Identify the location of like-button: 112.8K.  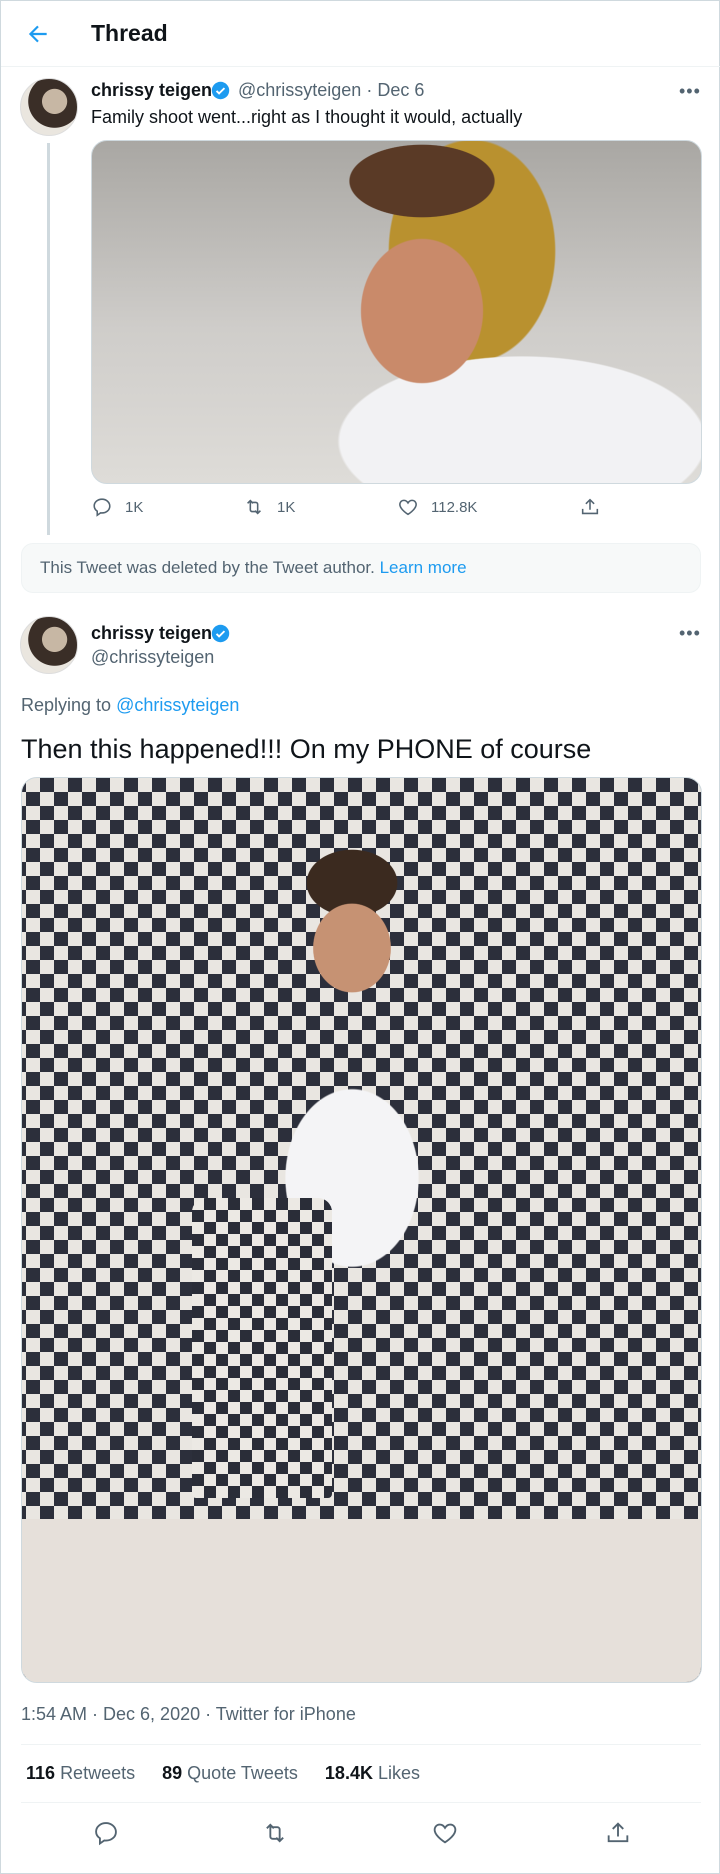
(437, 507).